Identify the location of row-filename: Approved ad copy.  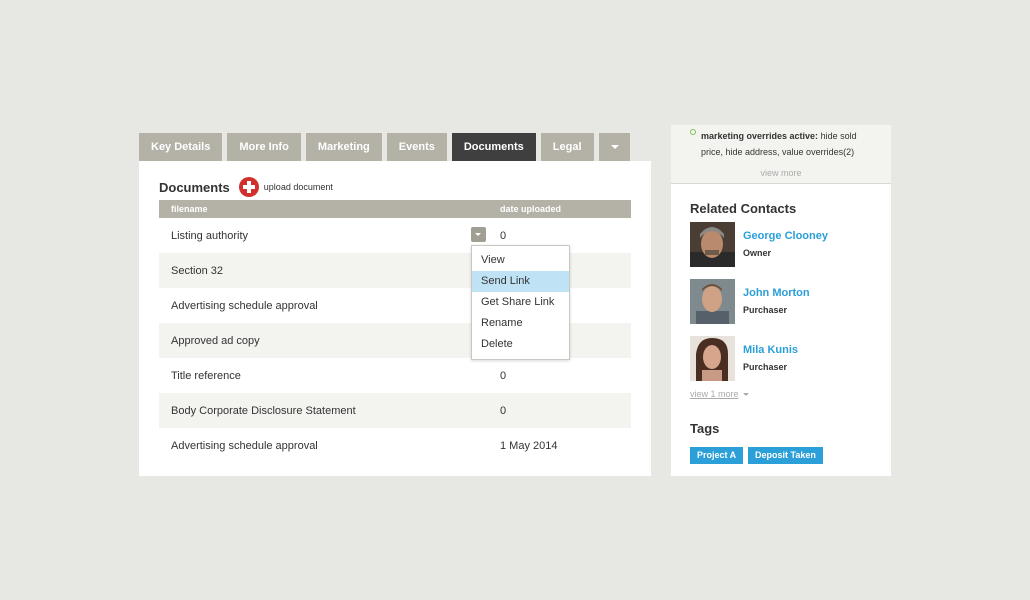
(215, 341).